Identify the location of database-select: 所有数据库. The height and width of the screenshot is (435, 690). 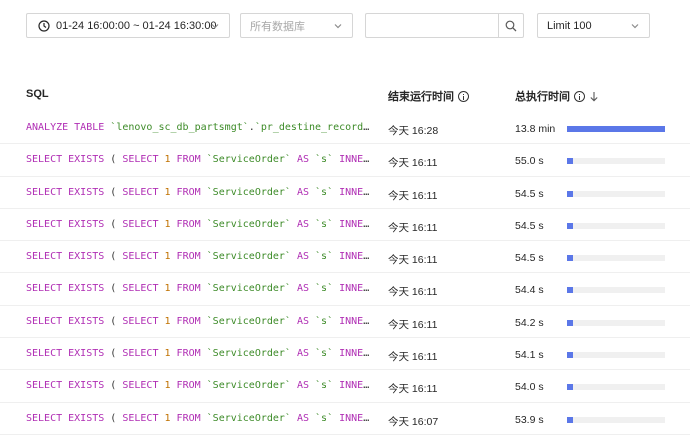
(296, 25).